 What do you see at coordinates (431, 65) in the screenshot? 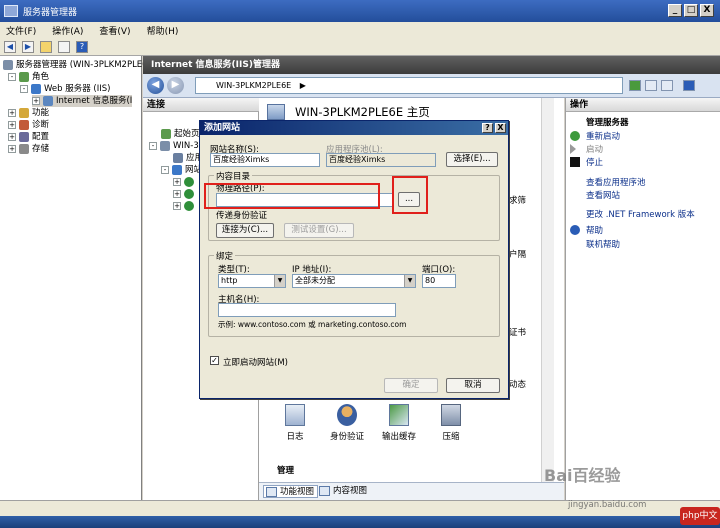
I see `iis-manager-header: Internet 信息服务(IIS)管理器` at bounding box center [431, 65].